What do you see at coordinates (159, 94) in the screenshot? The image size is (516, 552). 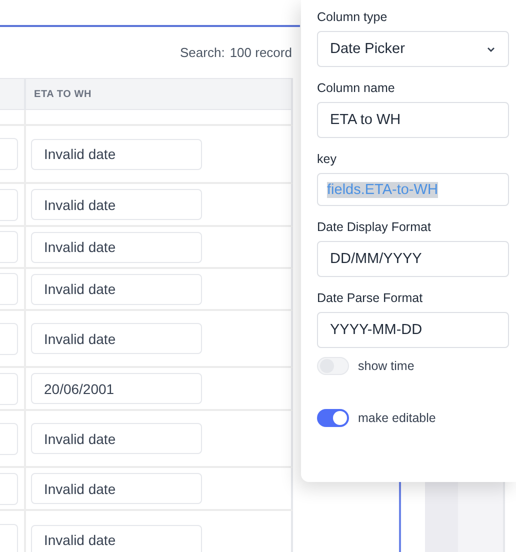 I see `column-header: ETA TO WH` at bounding box center [159, 94].